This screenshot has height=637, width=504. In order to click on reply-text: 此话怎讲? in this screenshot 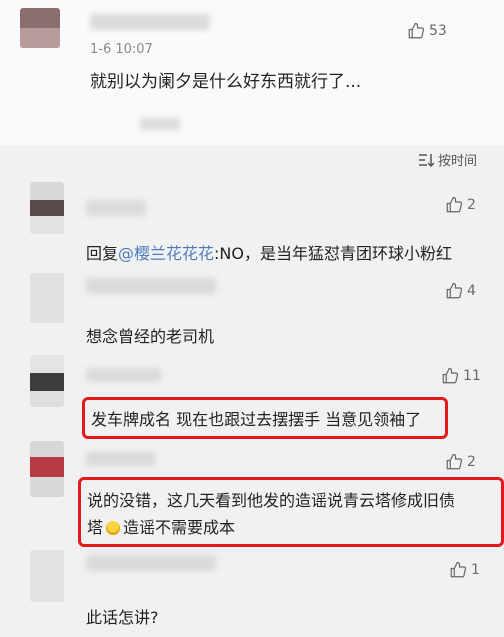, I will do `click(122, 617)`.